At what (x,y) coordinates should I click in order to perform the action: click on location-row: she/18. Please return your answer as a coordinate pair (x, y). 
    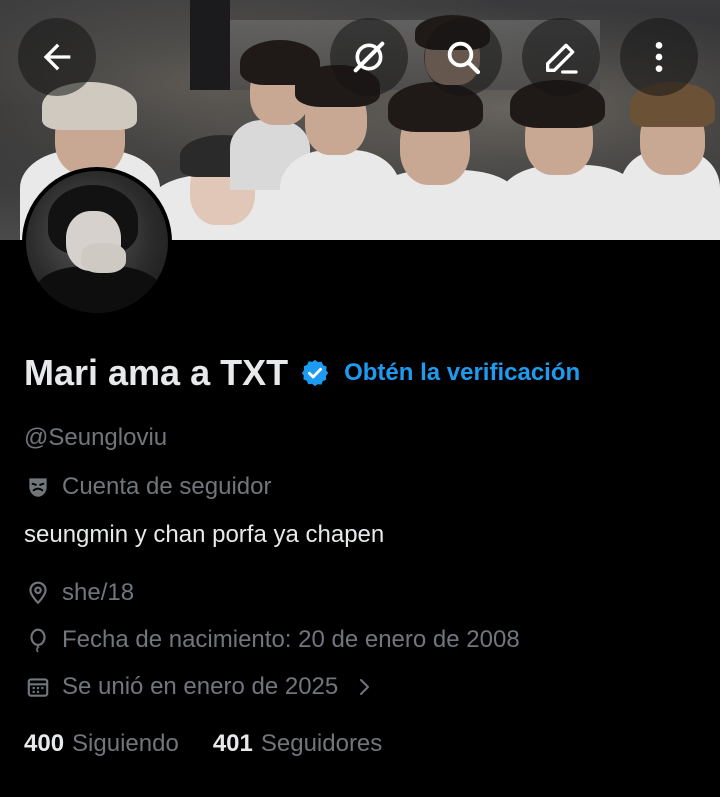
    Looking at the image, I should click on (79, 593).